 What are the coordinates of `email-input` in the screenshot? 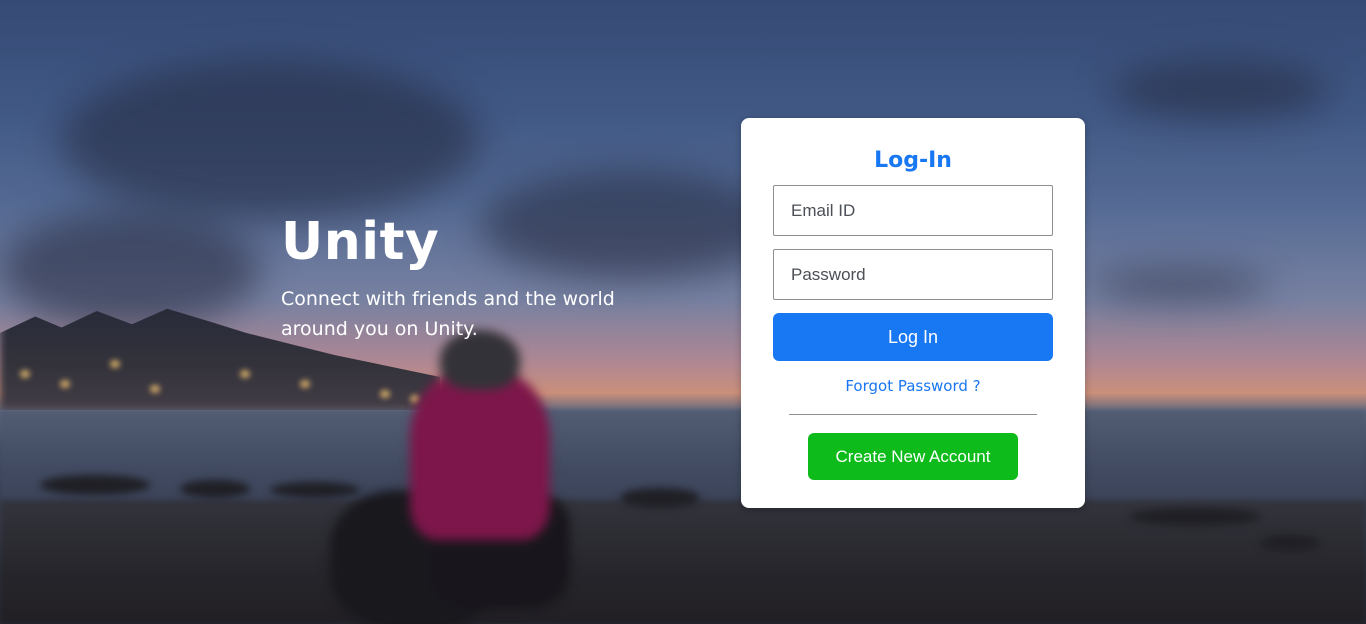 It's located at (913, 210).